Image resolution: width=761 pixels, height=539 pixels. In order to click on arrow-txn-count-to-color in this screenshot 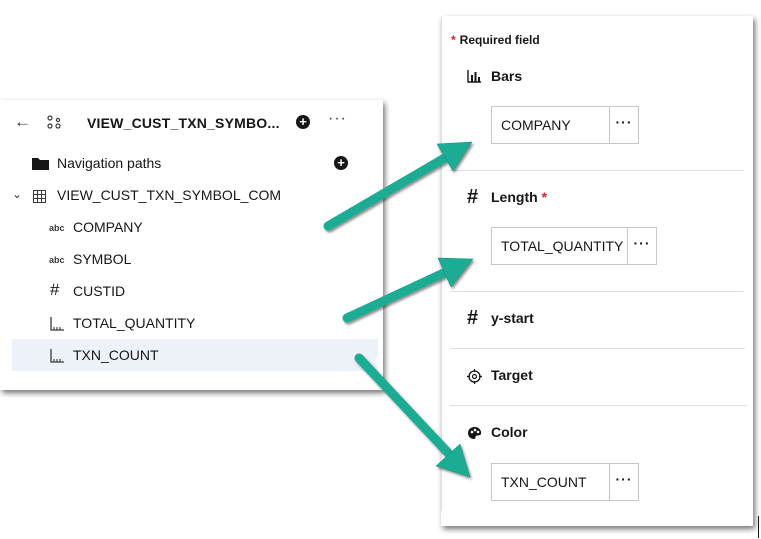, I will do `click(412, 415)`.